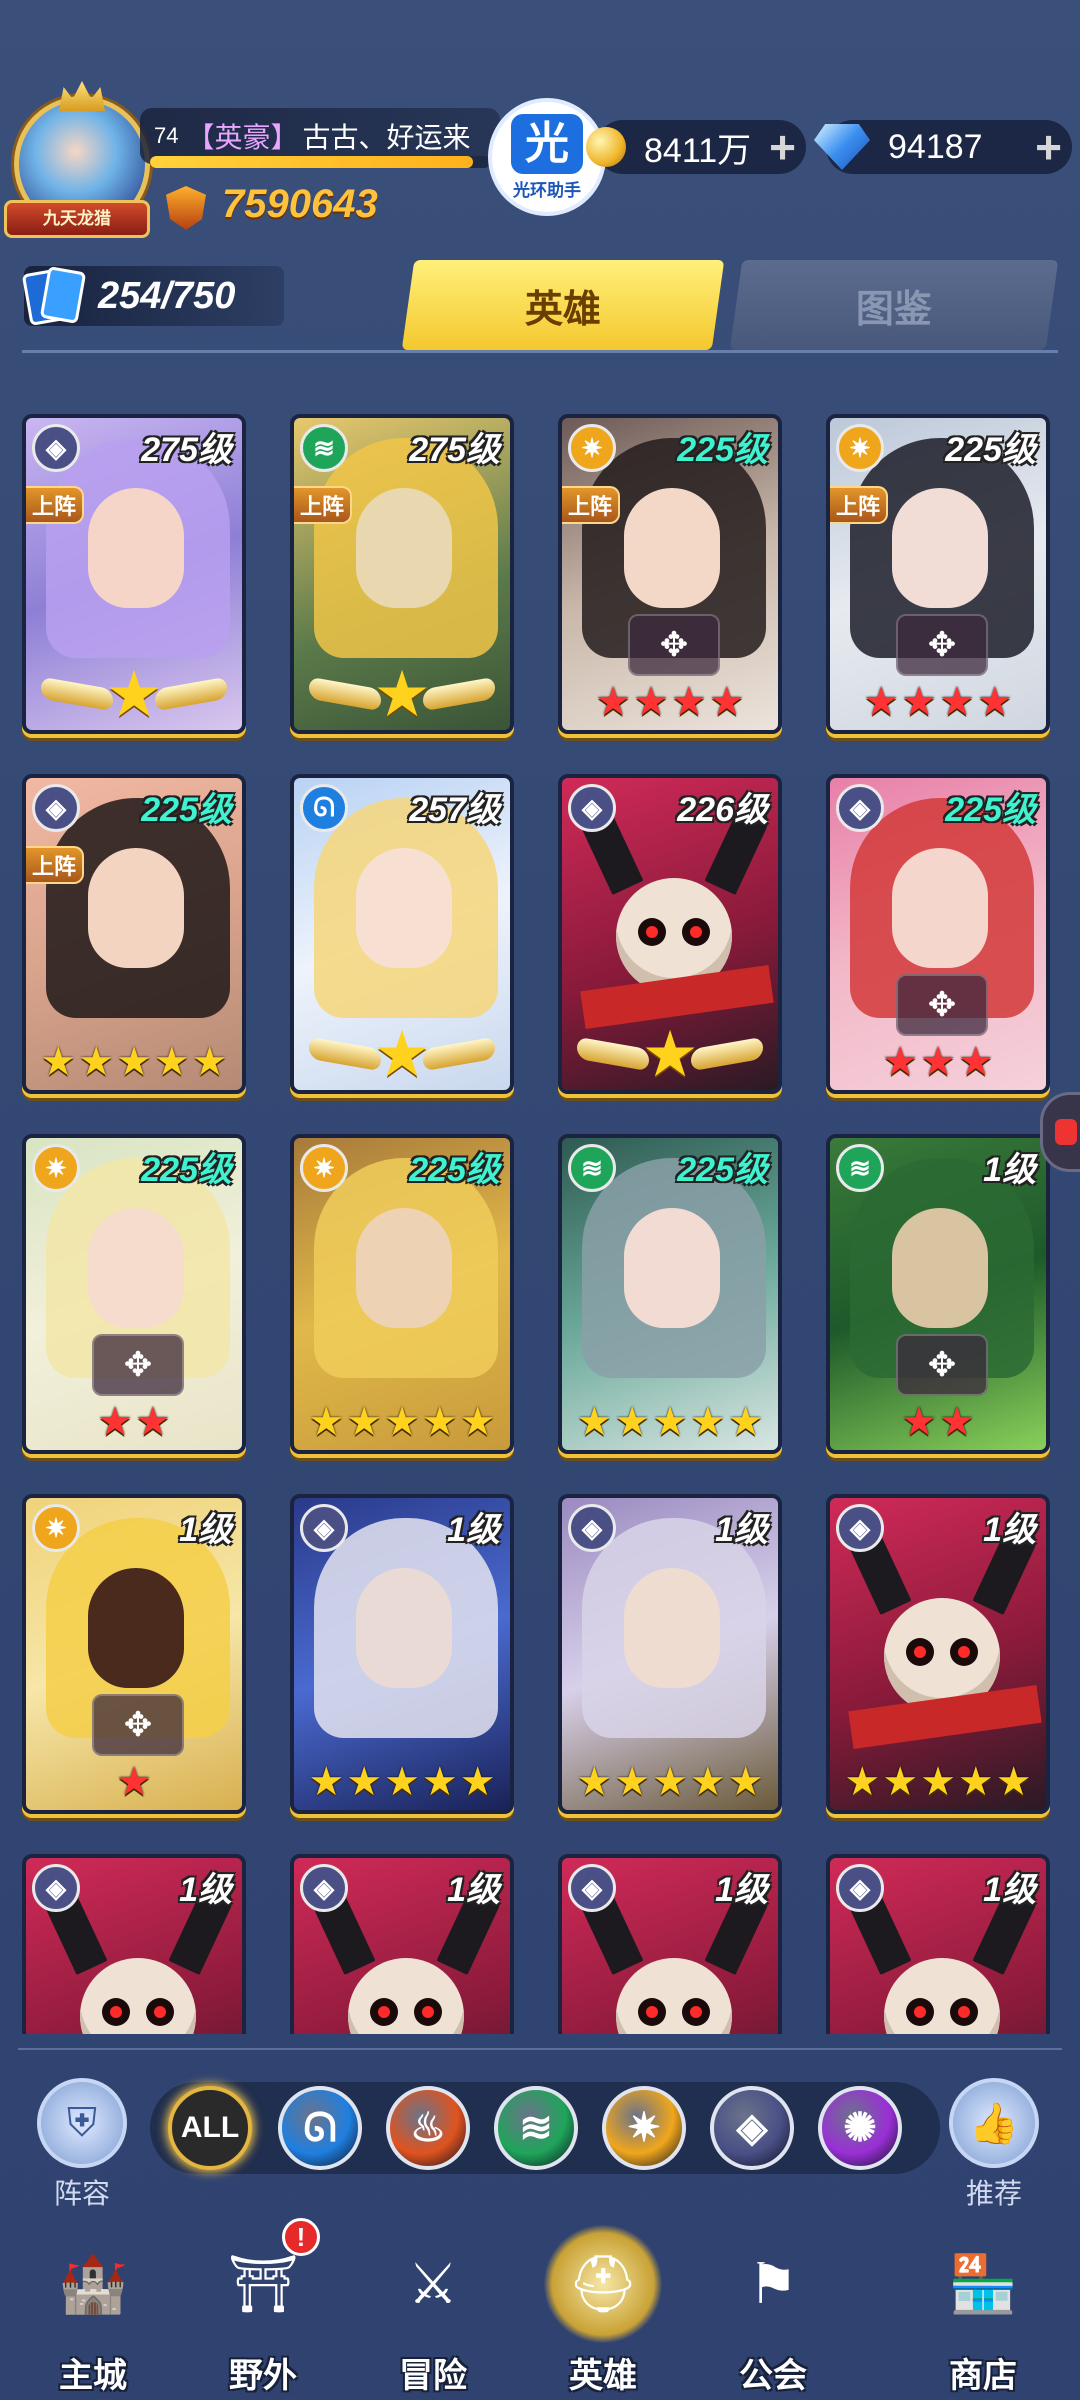 The image size is (1080, 2400). What do you see at coordinates (670, 1294) in the screenshot?
I see `hero-card: ≋ 225级 ★ ★ ★ ★ ★` at bounding box center [670, 1294].